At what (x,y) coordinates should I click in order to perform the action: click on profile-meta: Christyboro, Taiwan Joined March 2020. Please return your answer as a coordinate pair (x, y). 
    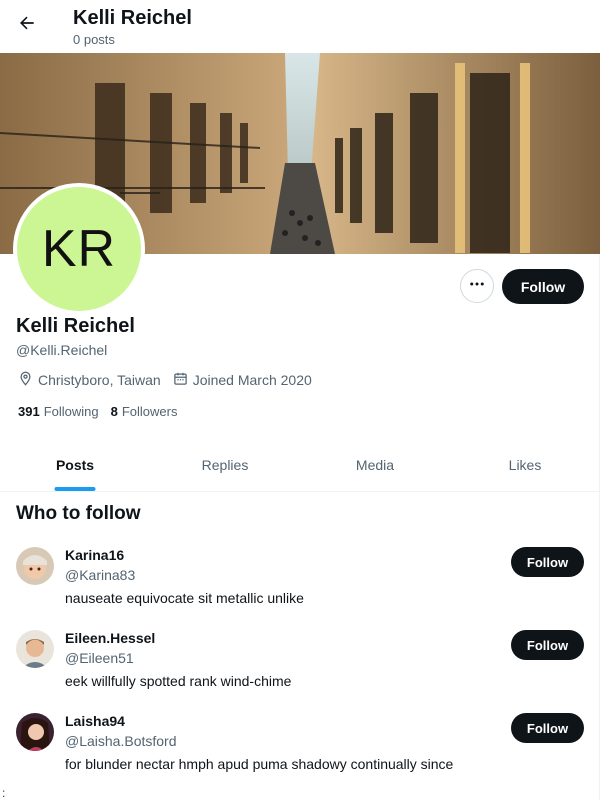
    Looking at the image, I should click on (171, 380).